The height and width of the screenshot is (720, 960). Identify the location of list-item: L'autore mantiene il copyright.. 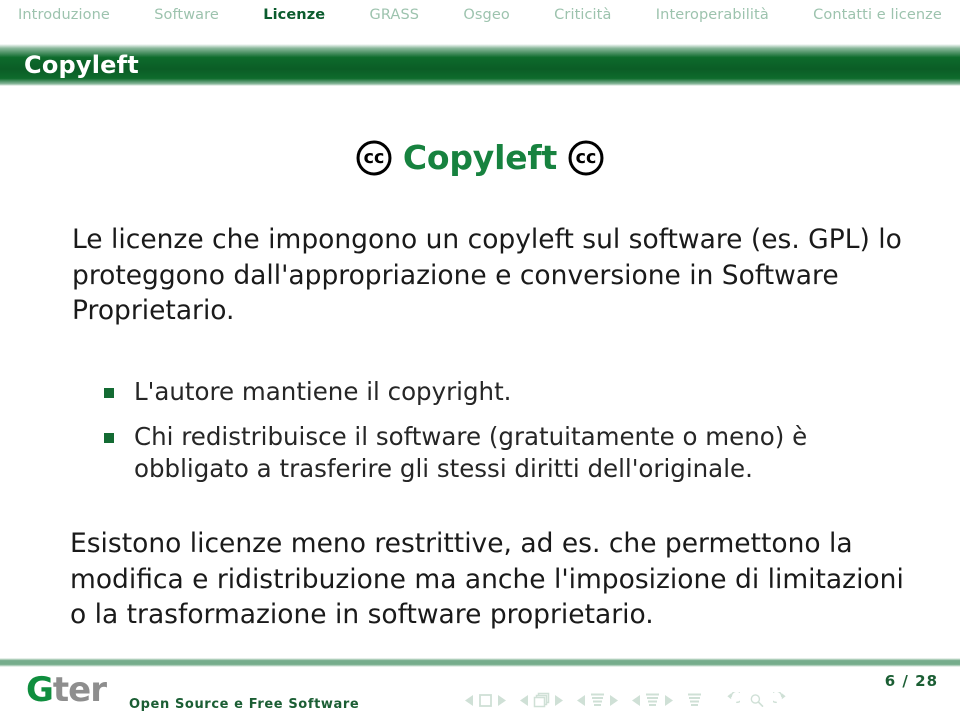
(504, 392).